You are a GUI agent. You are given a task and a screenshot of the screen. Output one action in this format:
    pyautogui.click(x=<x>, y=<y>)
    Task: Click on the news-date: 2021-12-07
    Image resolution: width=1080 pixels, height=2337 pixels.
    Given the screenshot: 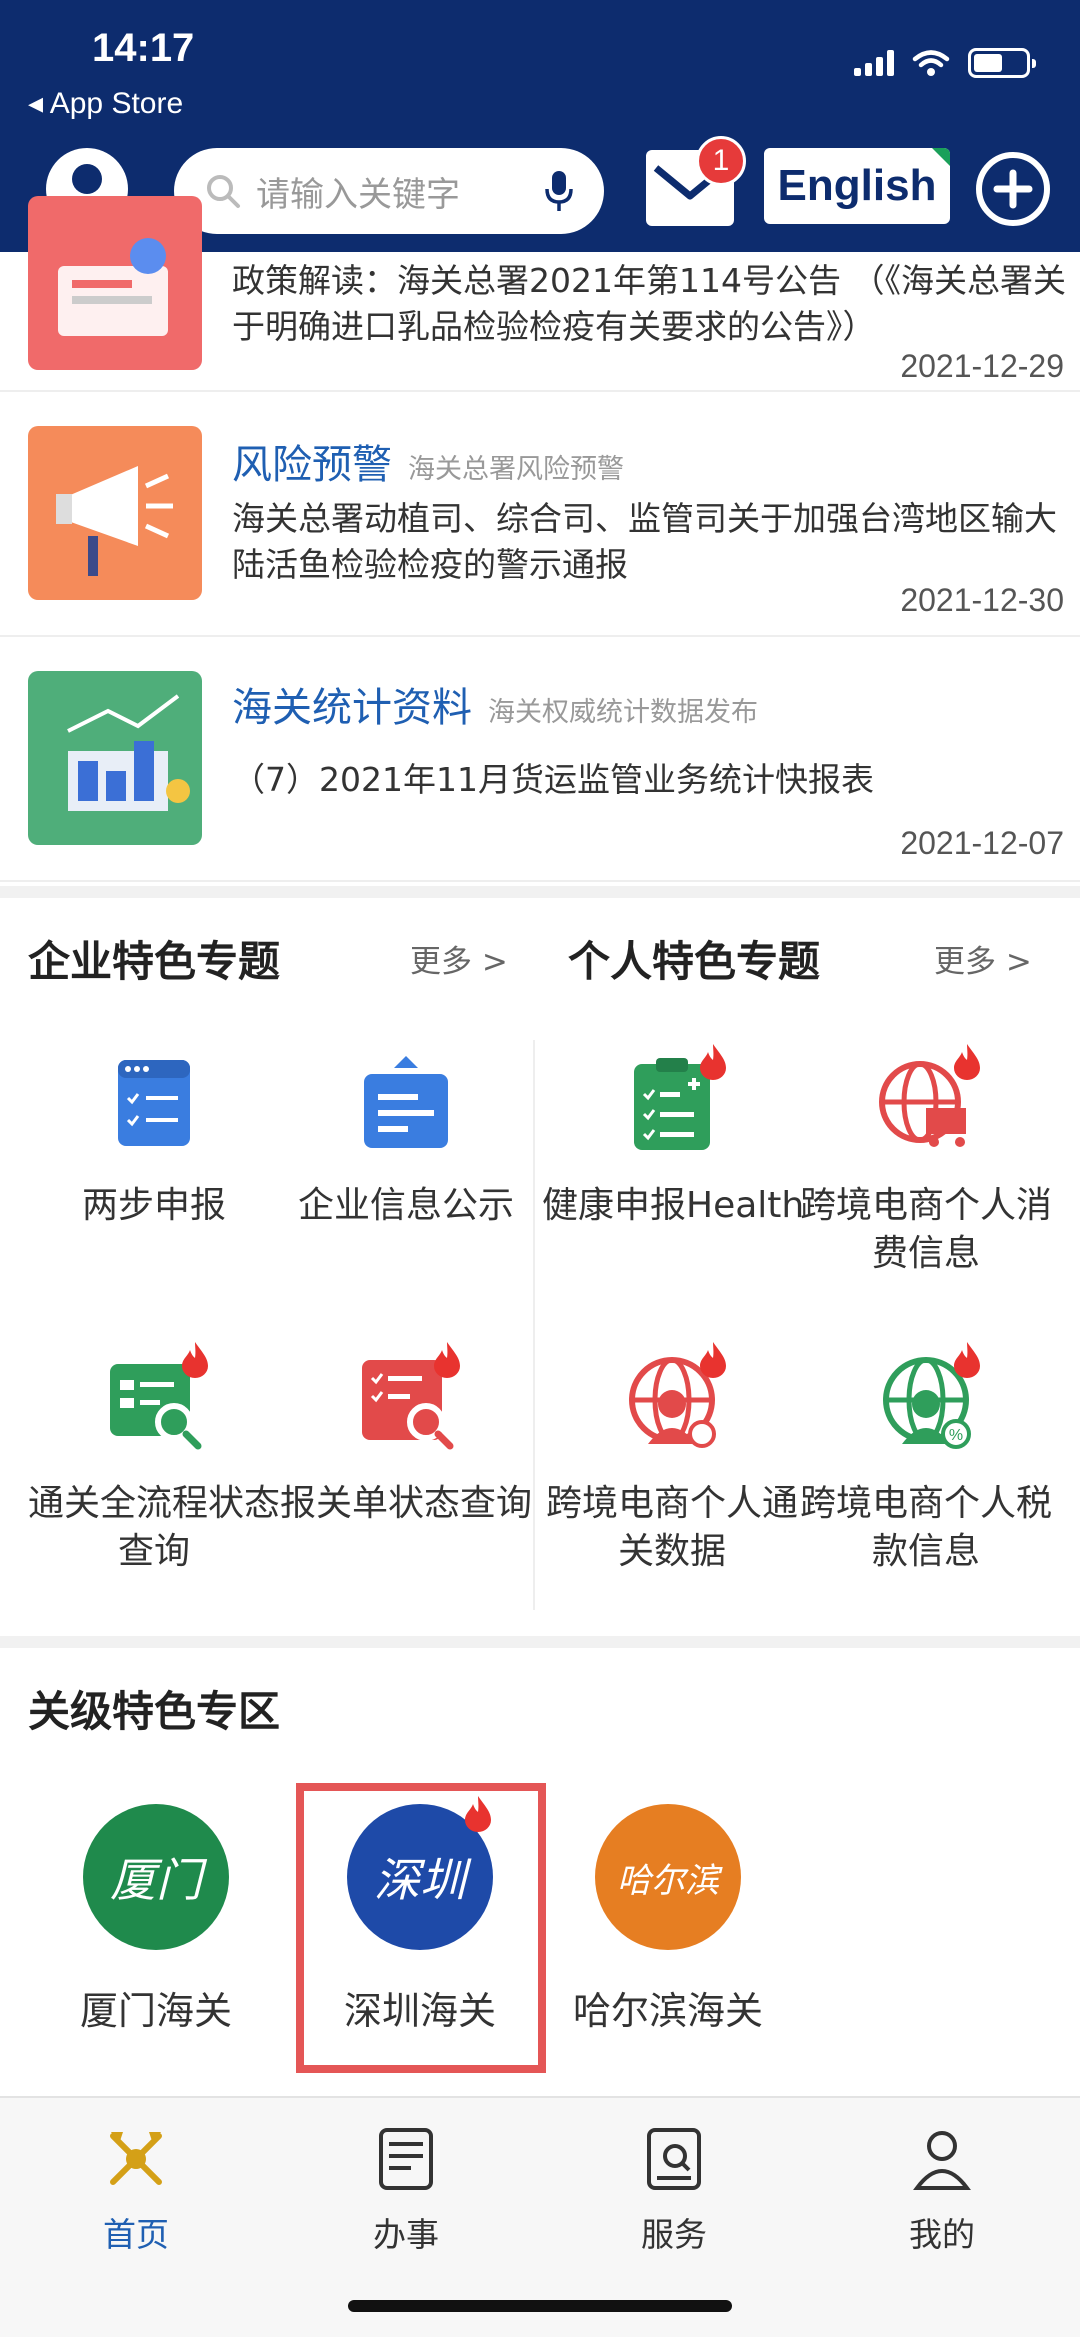 What is the action you would take?
    pyautogui.click(x=982, y=843)
    